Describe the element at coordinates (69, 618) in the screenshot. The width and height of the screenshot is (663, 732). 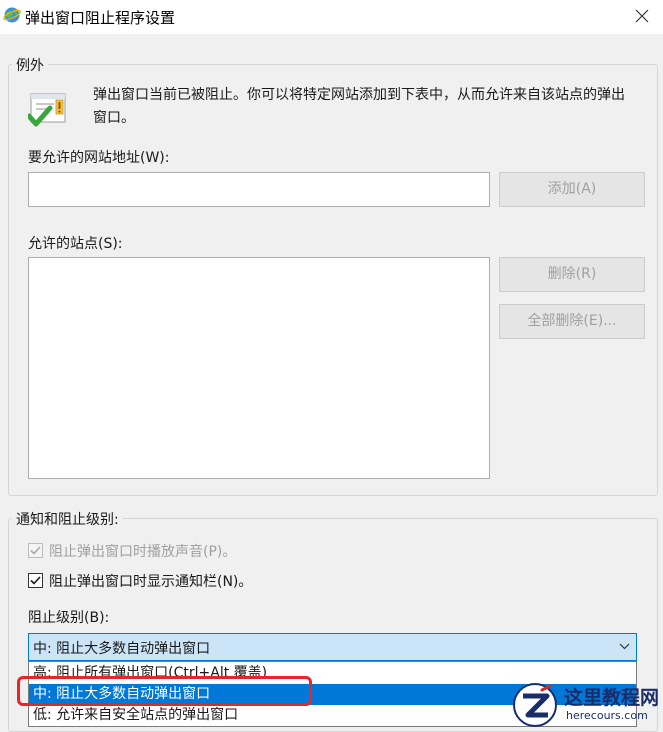
I see `block-level-label: 阻止级别(B):` at that location.